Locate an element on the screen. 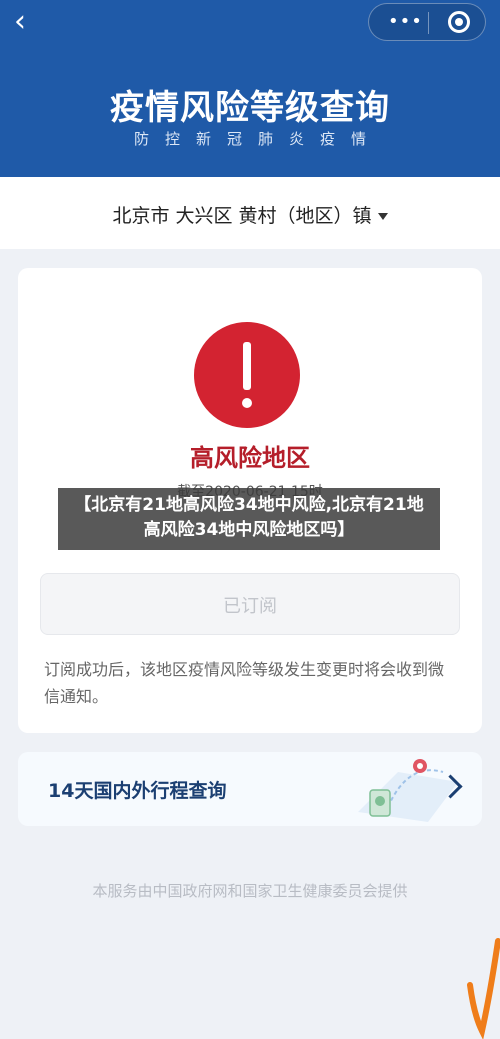 The image size is (500, 1039). capsule-divider is located at coordinates (428, 23).